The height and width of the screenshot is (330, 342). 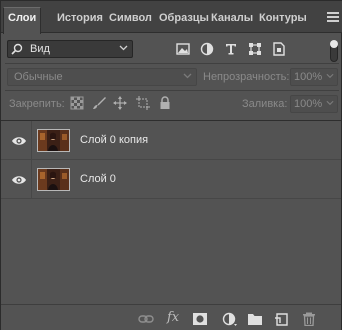 What do you see at coordinates (22, 20) in the screenshot?
I see `tab-layers: Слои` at bounding box center [22, 20].